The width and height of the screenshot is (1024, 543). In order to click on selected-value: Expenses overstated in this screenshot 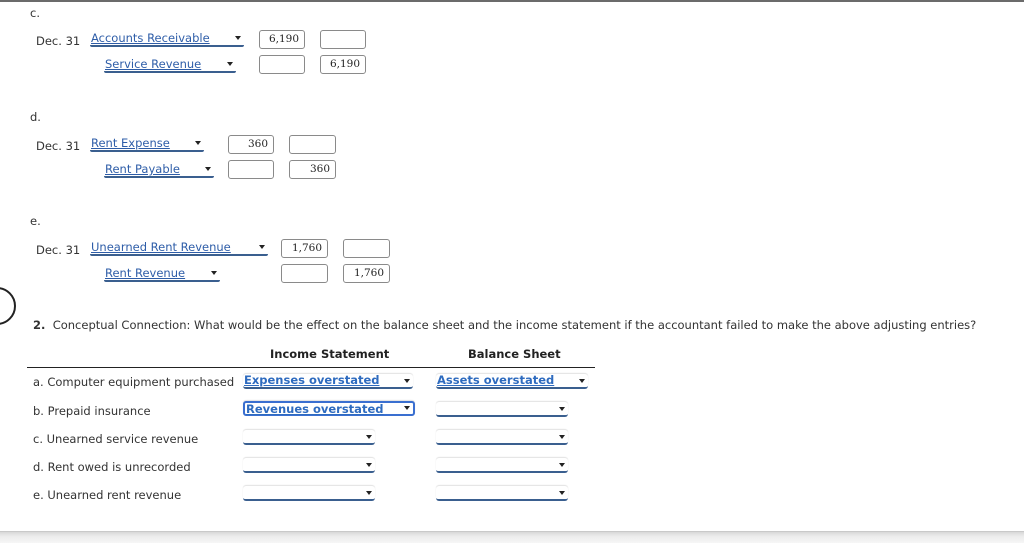, I will do `click(312, 380)`.